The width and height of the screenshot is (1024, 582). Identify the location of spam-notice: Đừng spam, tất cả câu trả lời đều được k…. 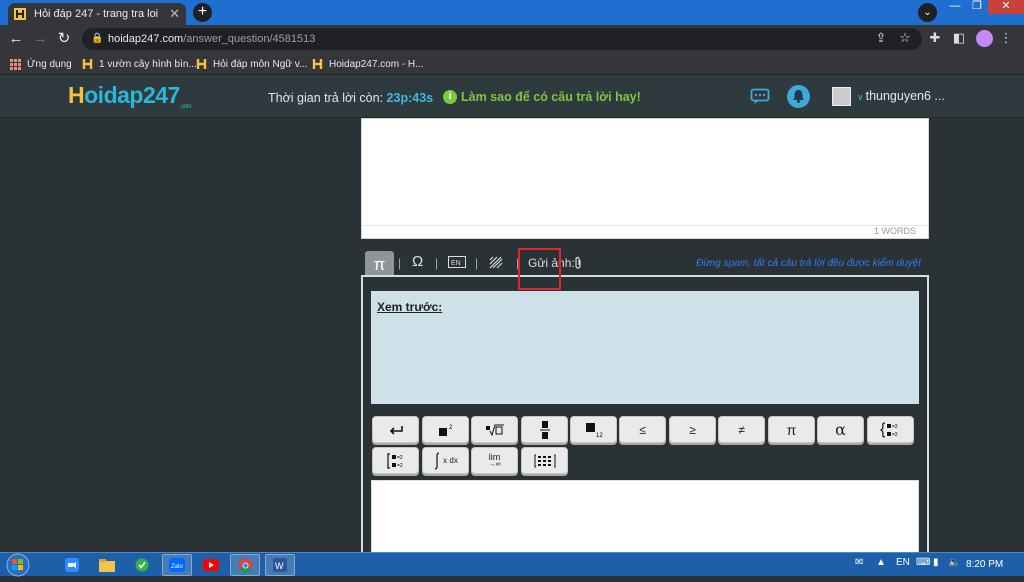
(808, 263).